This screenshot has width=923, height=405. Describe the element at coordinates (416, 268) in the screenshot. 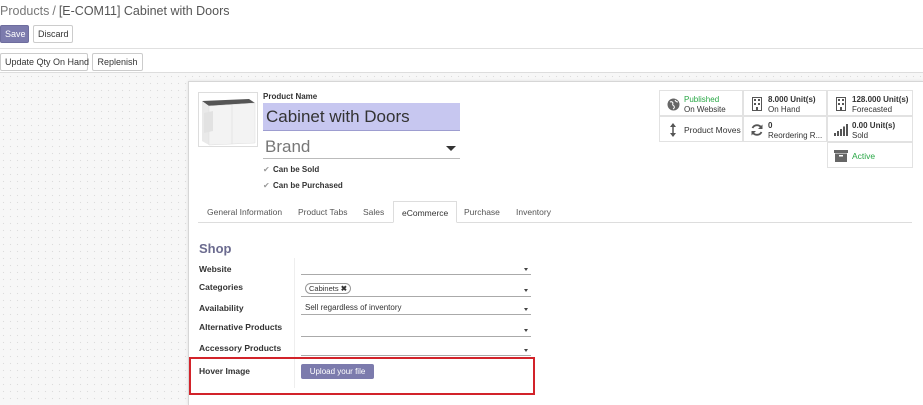

I see `website-select` at that location.